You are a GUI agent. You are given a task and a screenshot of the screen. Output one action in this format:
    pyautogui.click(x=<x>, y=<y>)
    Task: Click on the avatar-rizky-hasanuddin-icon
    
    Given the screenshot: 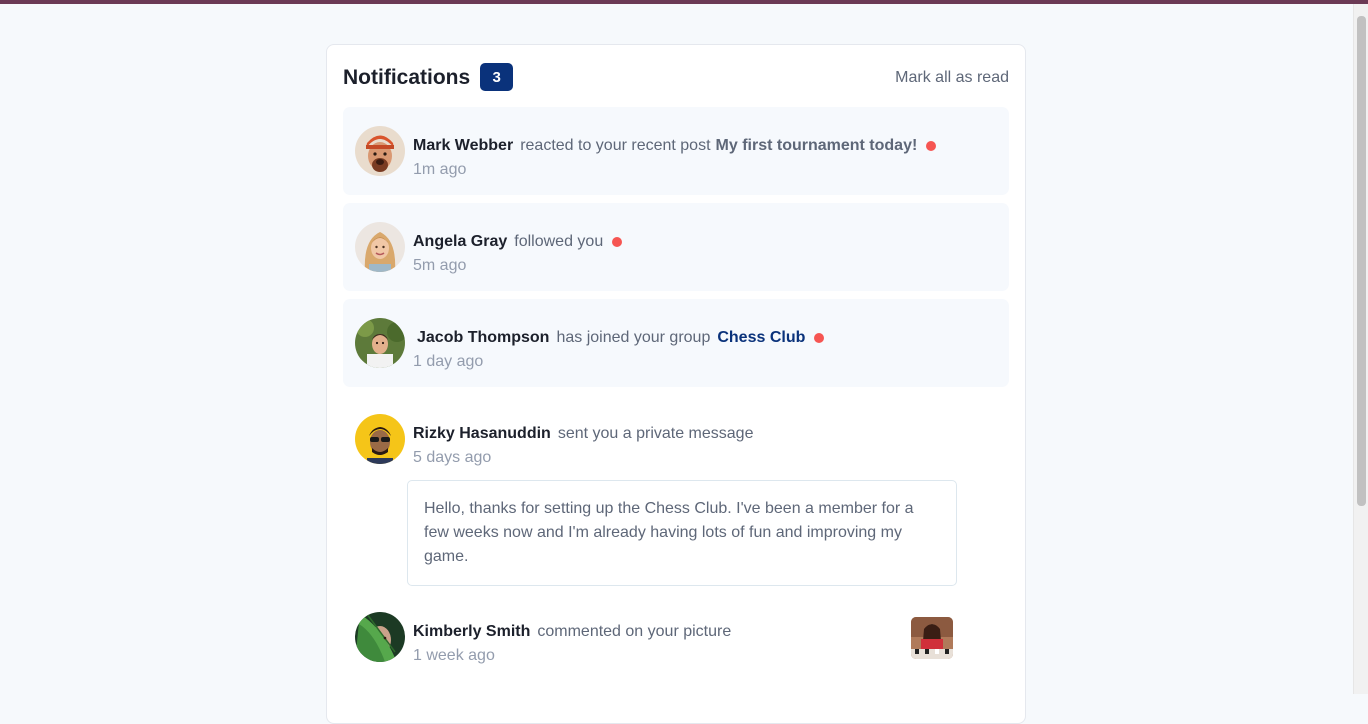 What is the action you would take?
    pyautogui.click(x=380, y=439)
    